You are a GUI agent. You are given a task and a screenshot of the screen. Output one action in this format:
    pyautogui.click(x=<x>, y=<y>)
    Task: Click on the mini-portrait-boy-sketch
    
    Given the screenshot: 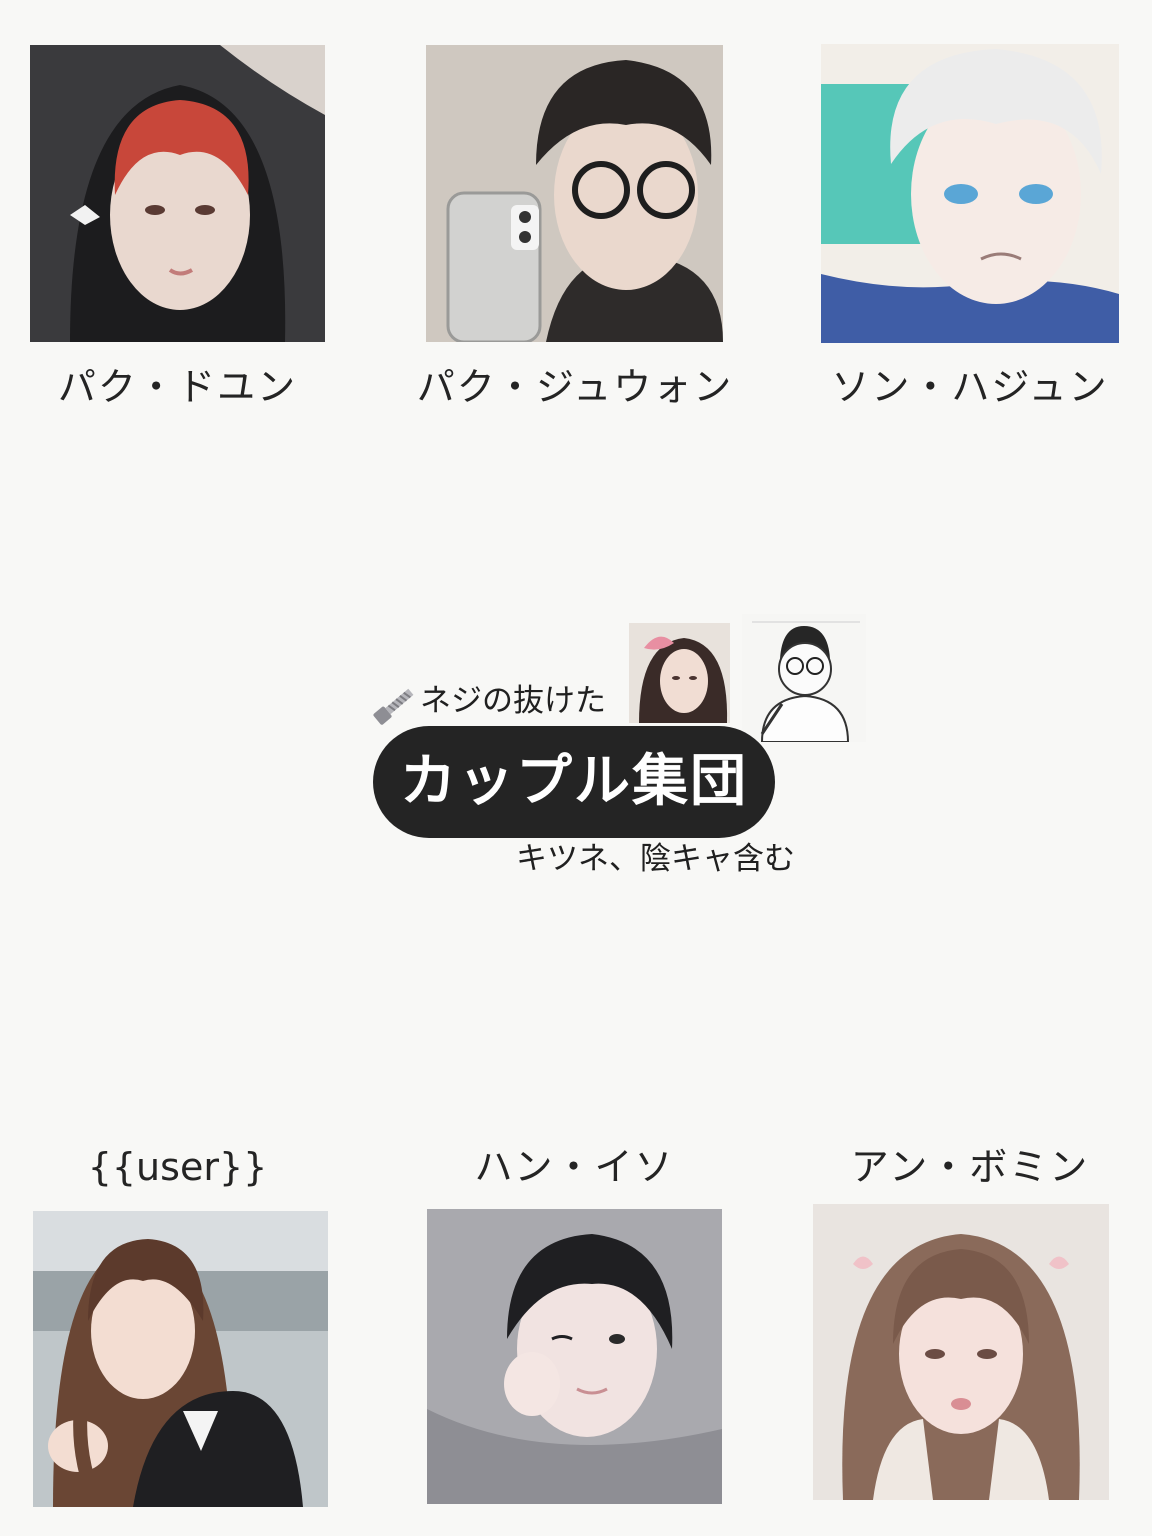 What is the action you would take?
    pyautogui.click(x=804, y=678)
    